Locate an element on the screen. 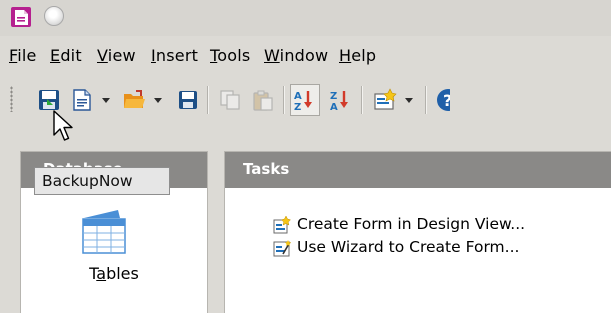 Image resolution: width=611 pixels, height=313 pixels. menu-bar: File Edit View Insert Tools Window Help is located at coordinates (305, 56).